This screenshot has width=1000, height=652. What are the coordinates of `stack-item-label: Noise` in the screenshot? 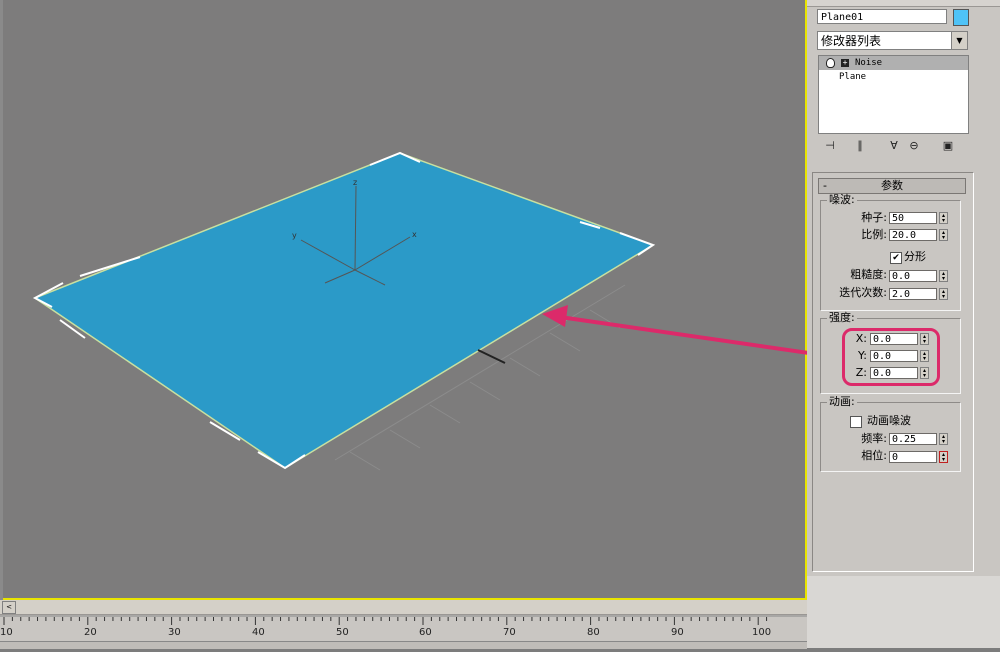 It's located at (869, 63).